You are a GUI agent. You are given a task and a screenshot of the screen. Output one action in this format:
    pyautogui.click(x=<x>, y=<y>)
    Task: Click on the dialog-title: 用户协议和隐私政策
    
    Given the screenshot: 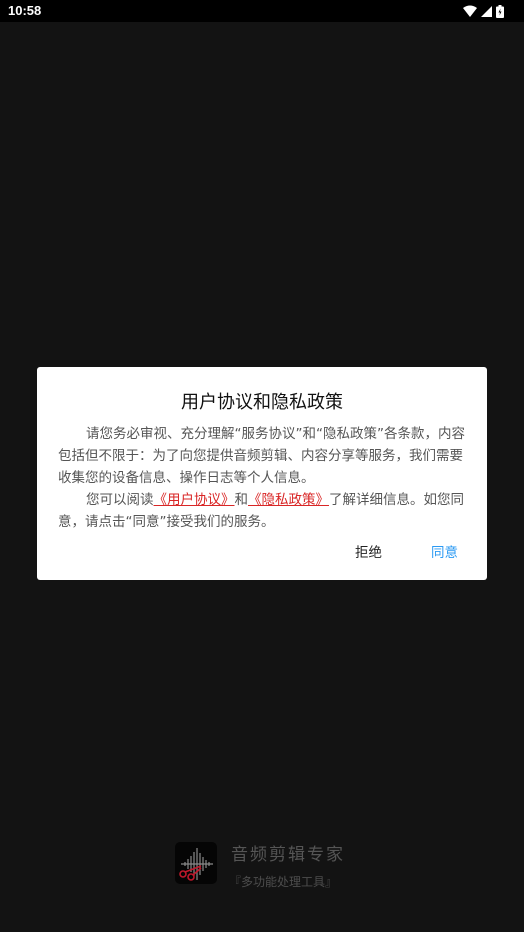 What is the action you would take?
    pyautogui.click(x=262, y=402)
    